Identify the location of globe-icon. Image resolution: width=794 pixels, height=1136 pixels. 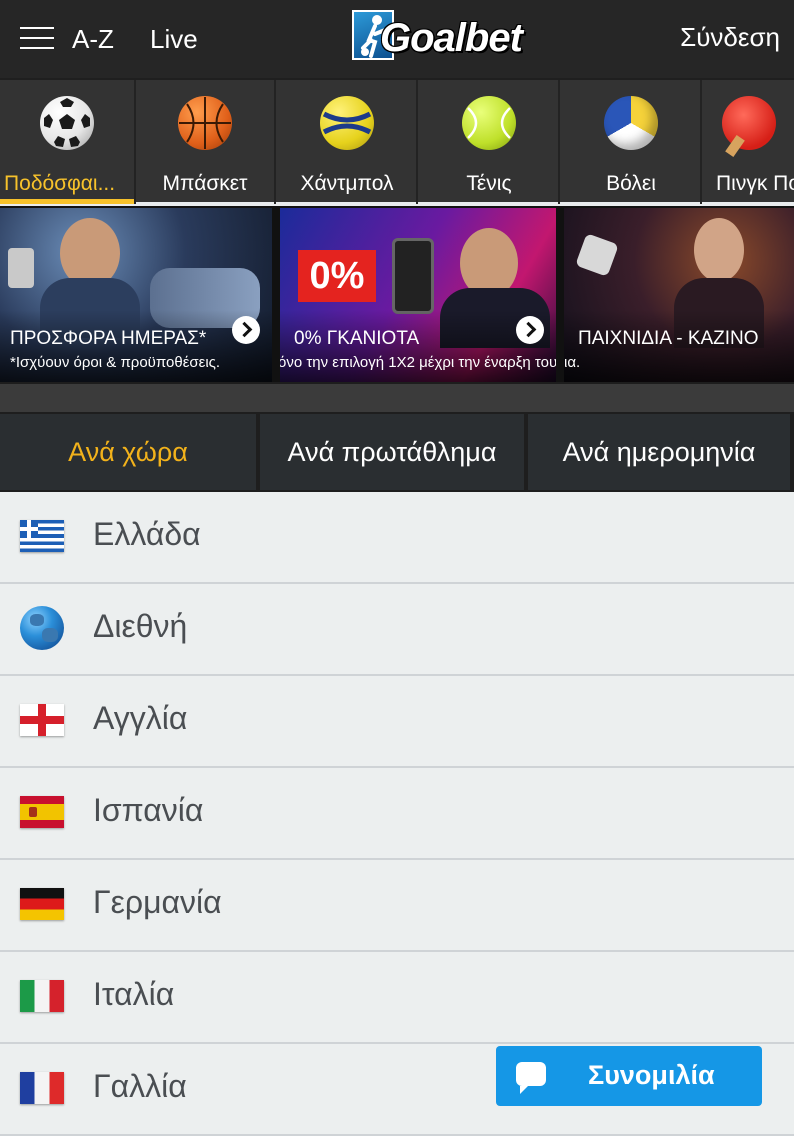
(42, 628).